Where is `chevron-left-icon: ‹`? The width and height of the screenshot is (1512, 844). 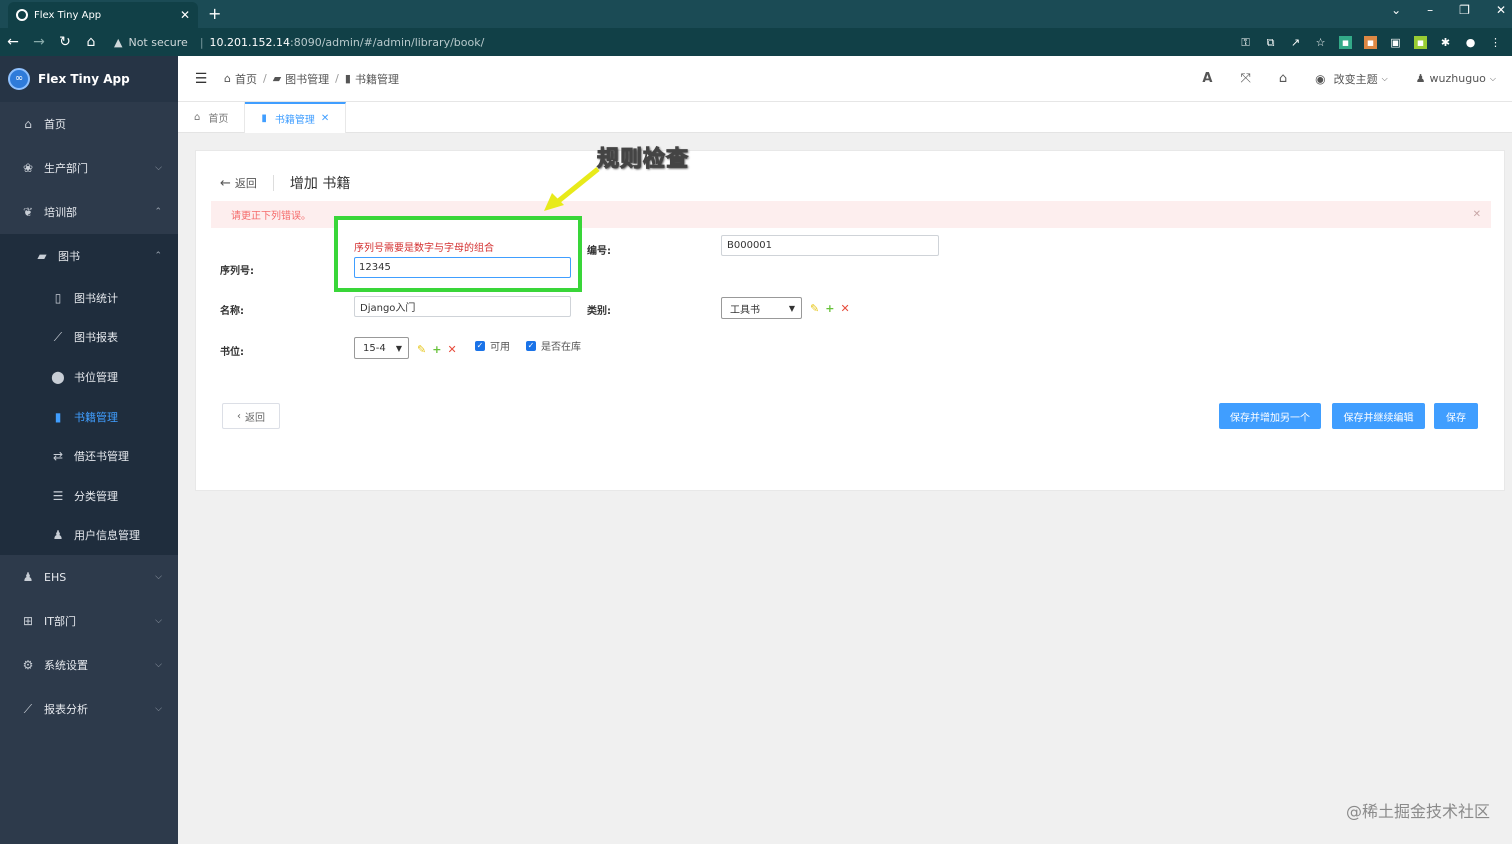
chevron-left-icon: ‹ is located at coordinates (239, 416).